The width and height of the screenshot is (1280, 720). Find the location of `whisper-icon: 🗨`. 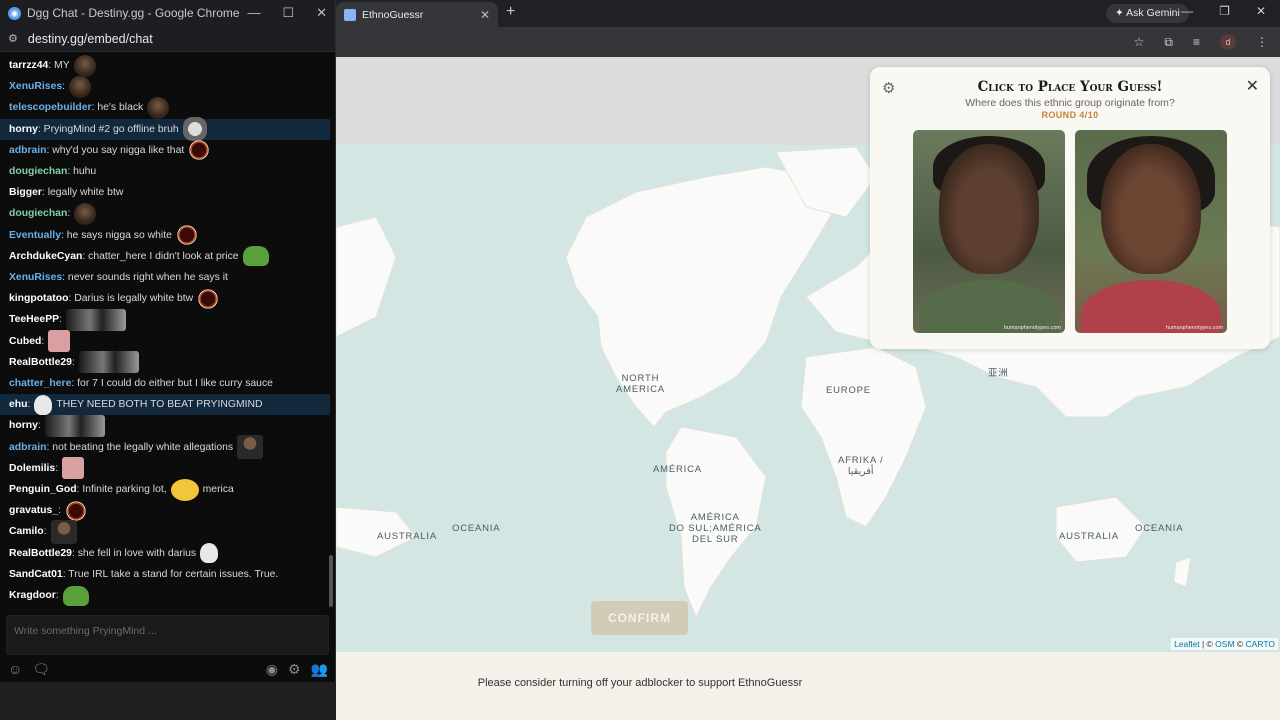

whisper-icon: 🗨 is located at coordinates (41, 669).